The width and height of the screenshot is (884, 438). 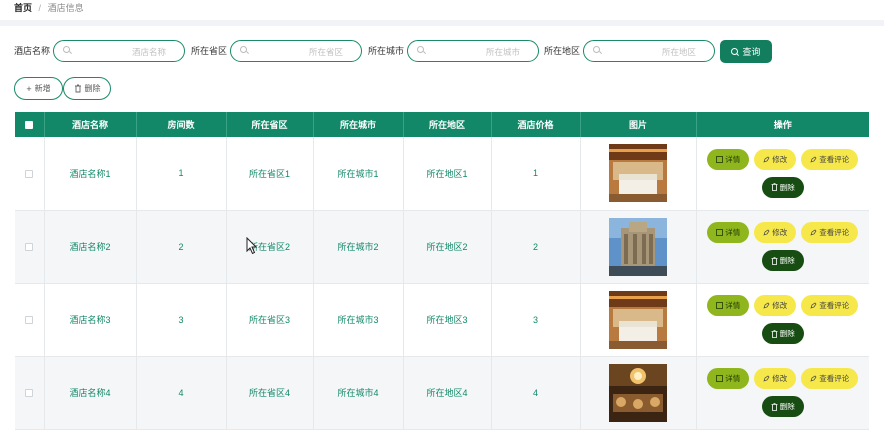 What do you see at coordinates (90, 393) in the screenshot?
I see `cell-hotel-name: 酒店名称4` at bounding box center [90, 393].